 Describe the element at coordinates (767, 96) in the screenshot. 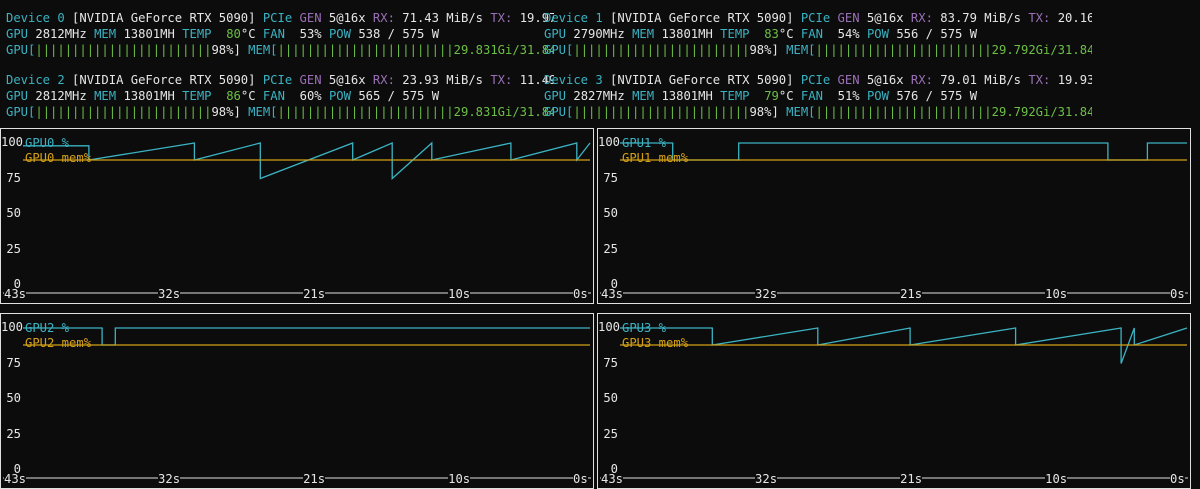

I see `temp-value: 79` at that location.